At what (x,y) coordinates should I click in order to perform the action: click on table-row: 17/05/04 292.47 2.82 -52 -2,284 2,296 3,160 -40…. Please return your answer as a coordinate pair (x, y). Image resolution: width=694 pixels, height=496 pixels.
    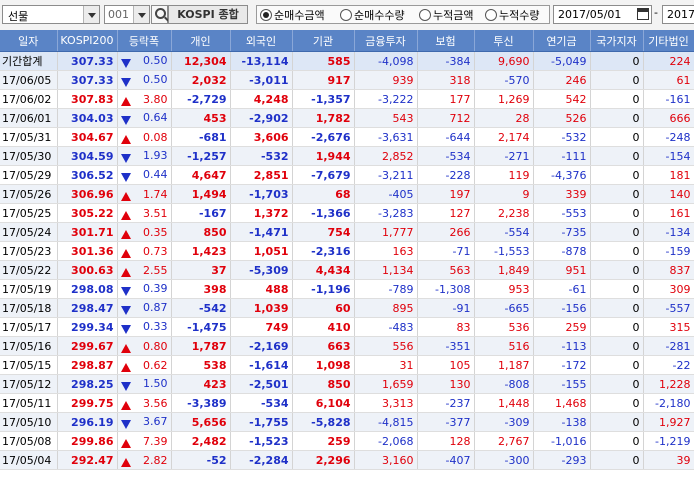
    Looking at the image, I should click on (347, 460).